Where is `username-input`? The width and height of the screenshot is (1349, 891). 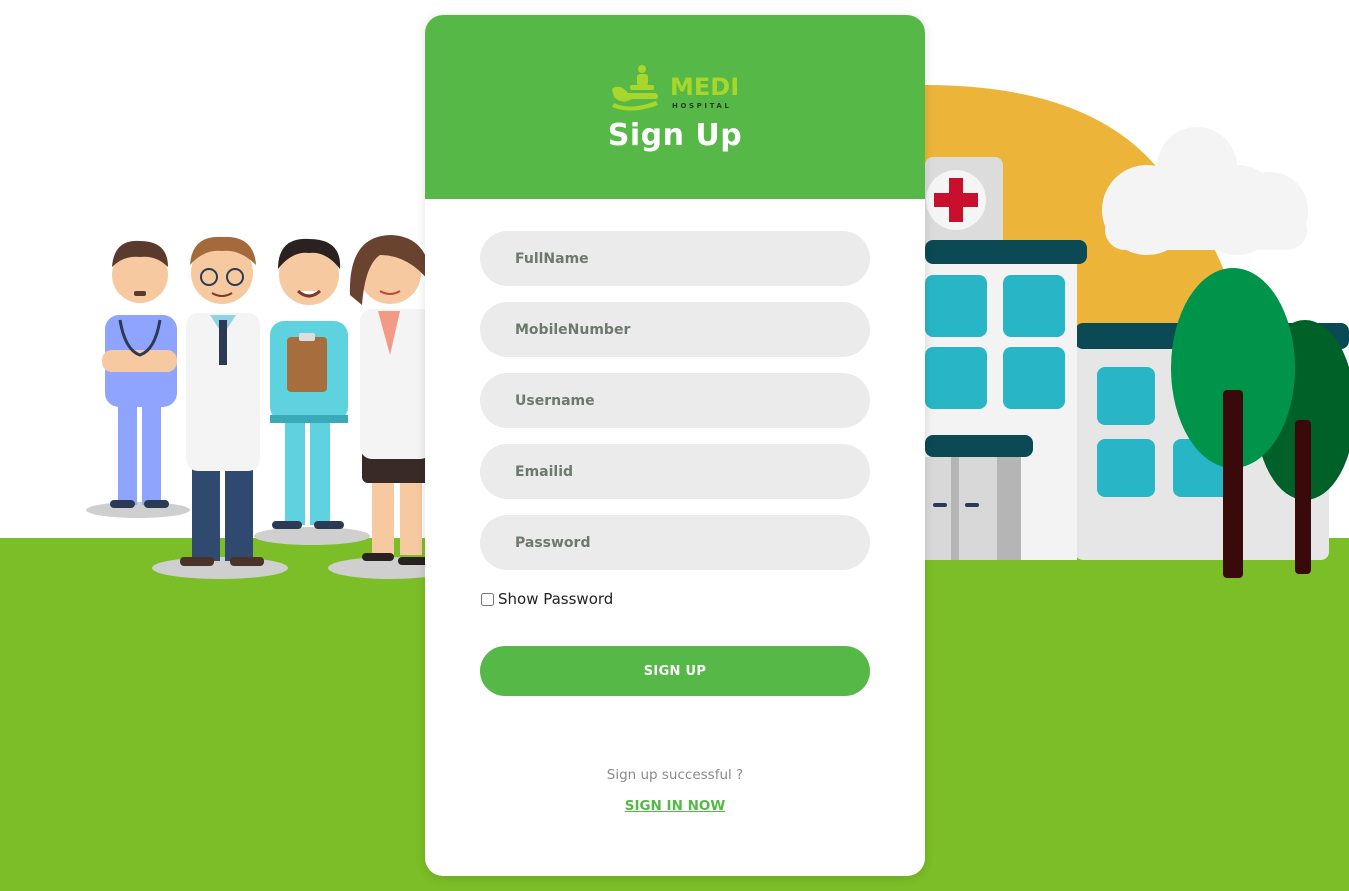
username-input is located at coordinates (675, 400).